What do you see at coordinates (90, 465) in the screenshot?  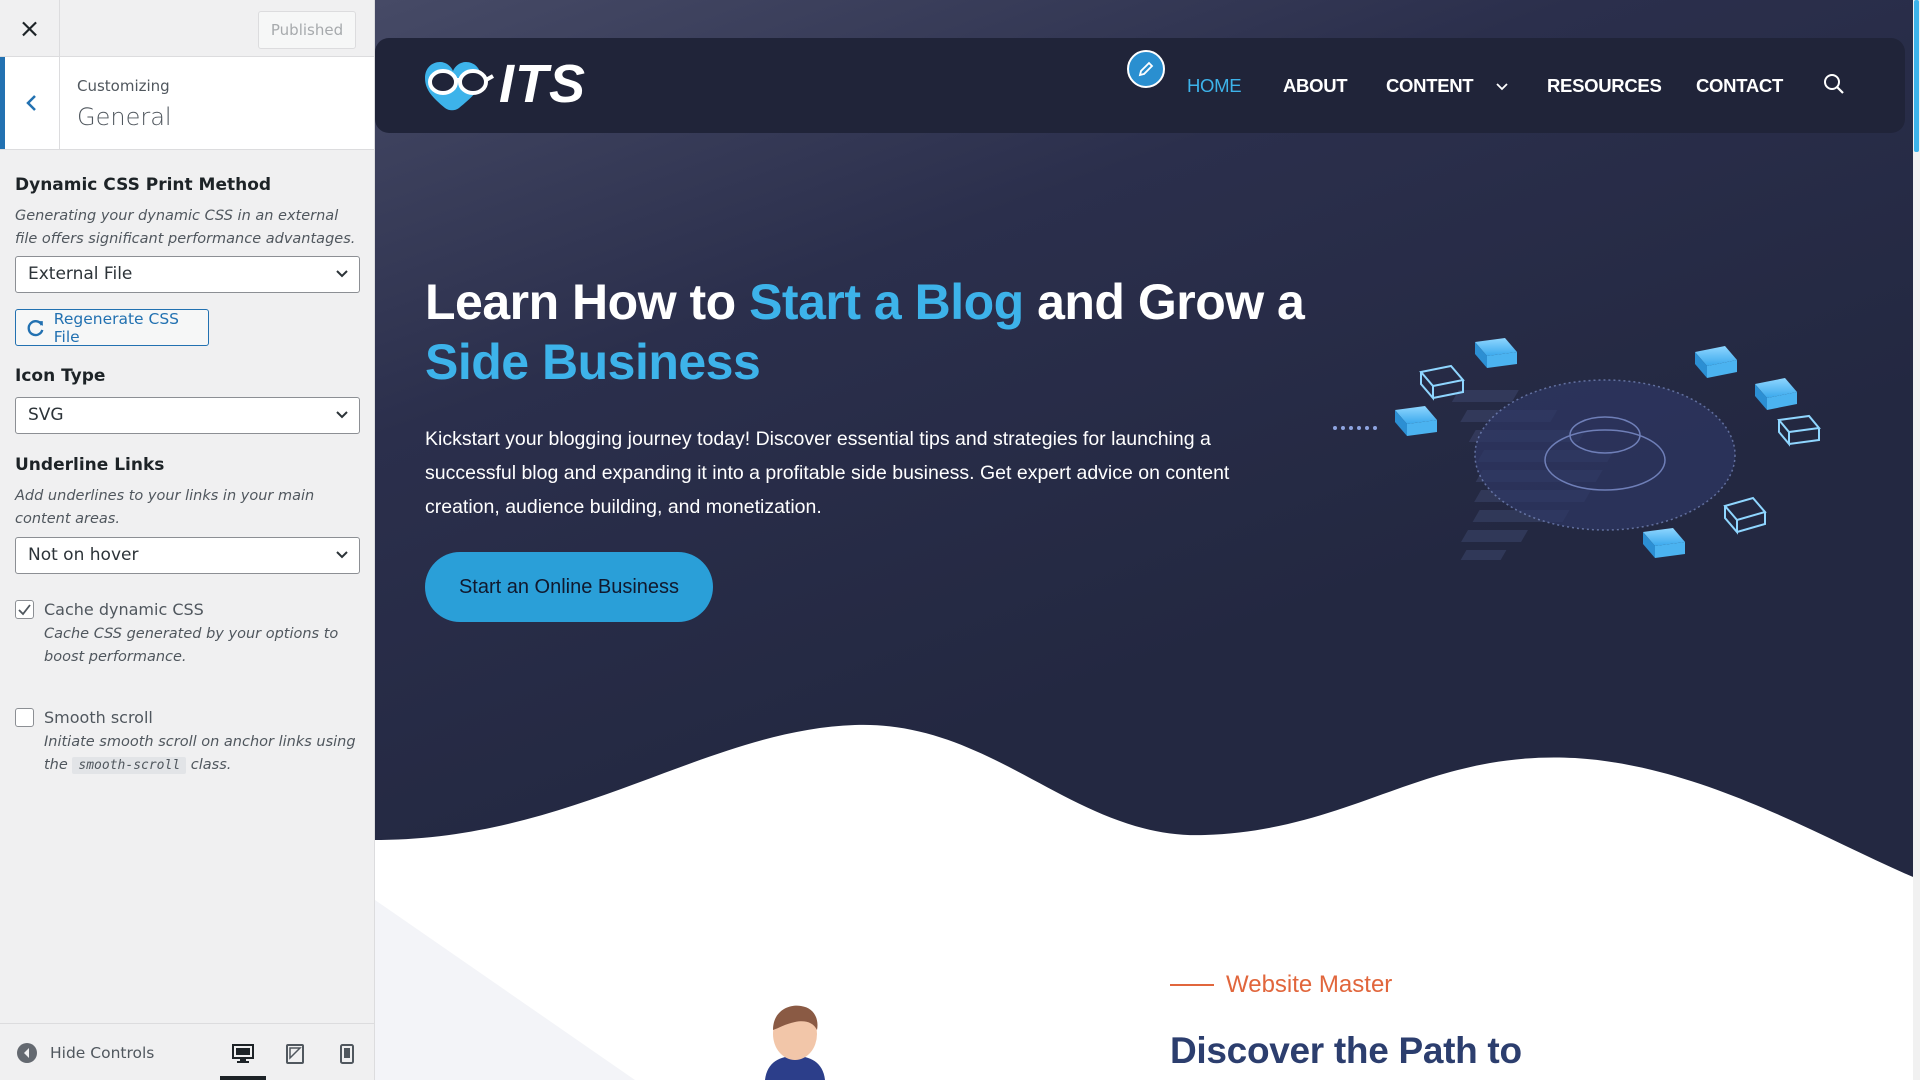 I see `underline-links-title: Underline Links` at bounding box center [90, 465].